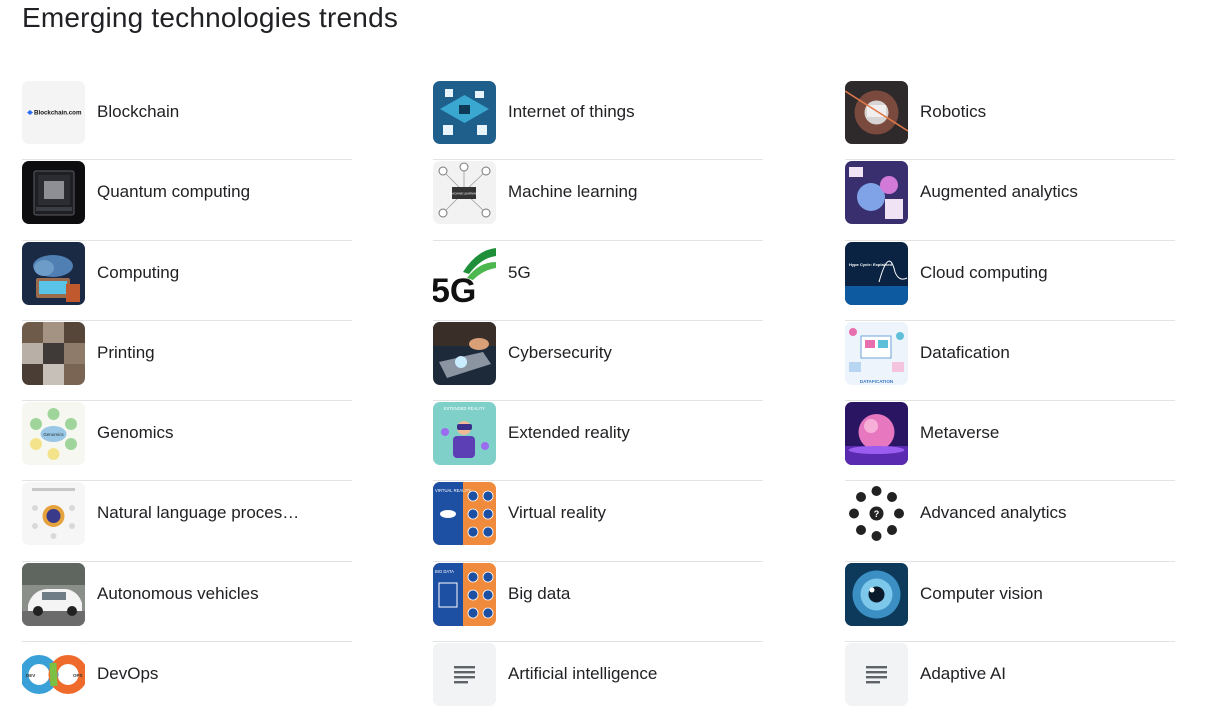  I want to click on topic-label: Blockchain, so click(138, 111).